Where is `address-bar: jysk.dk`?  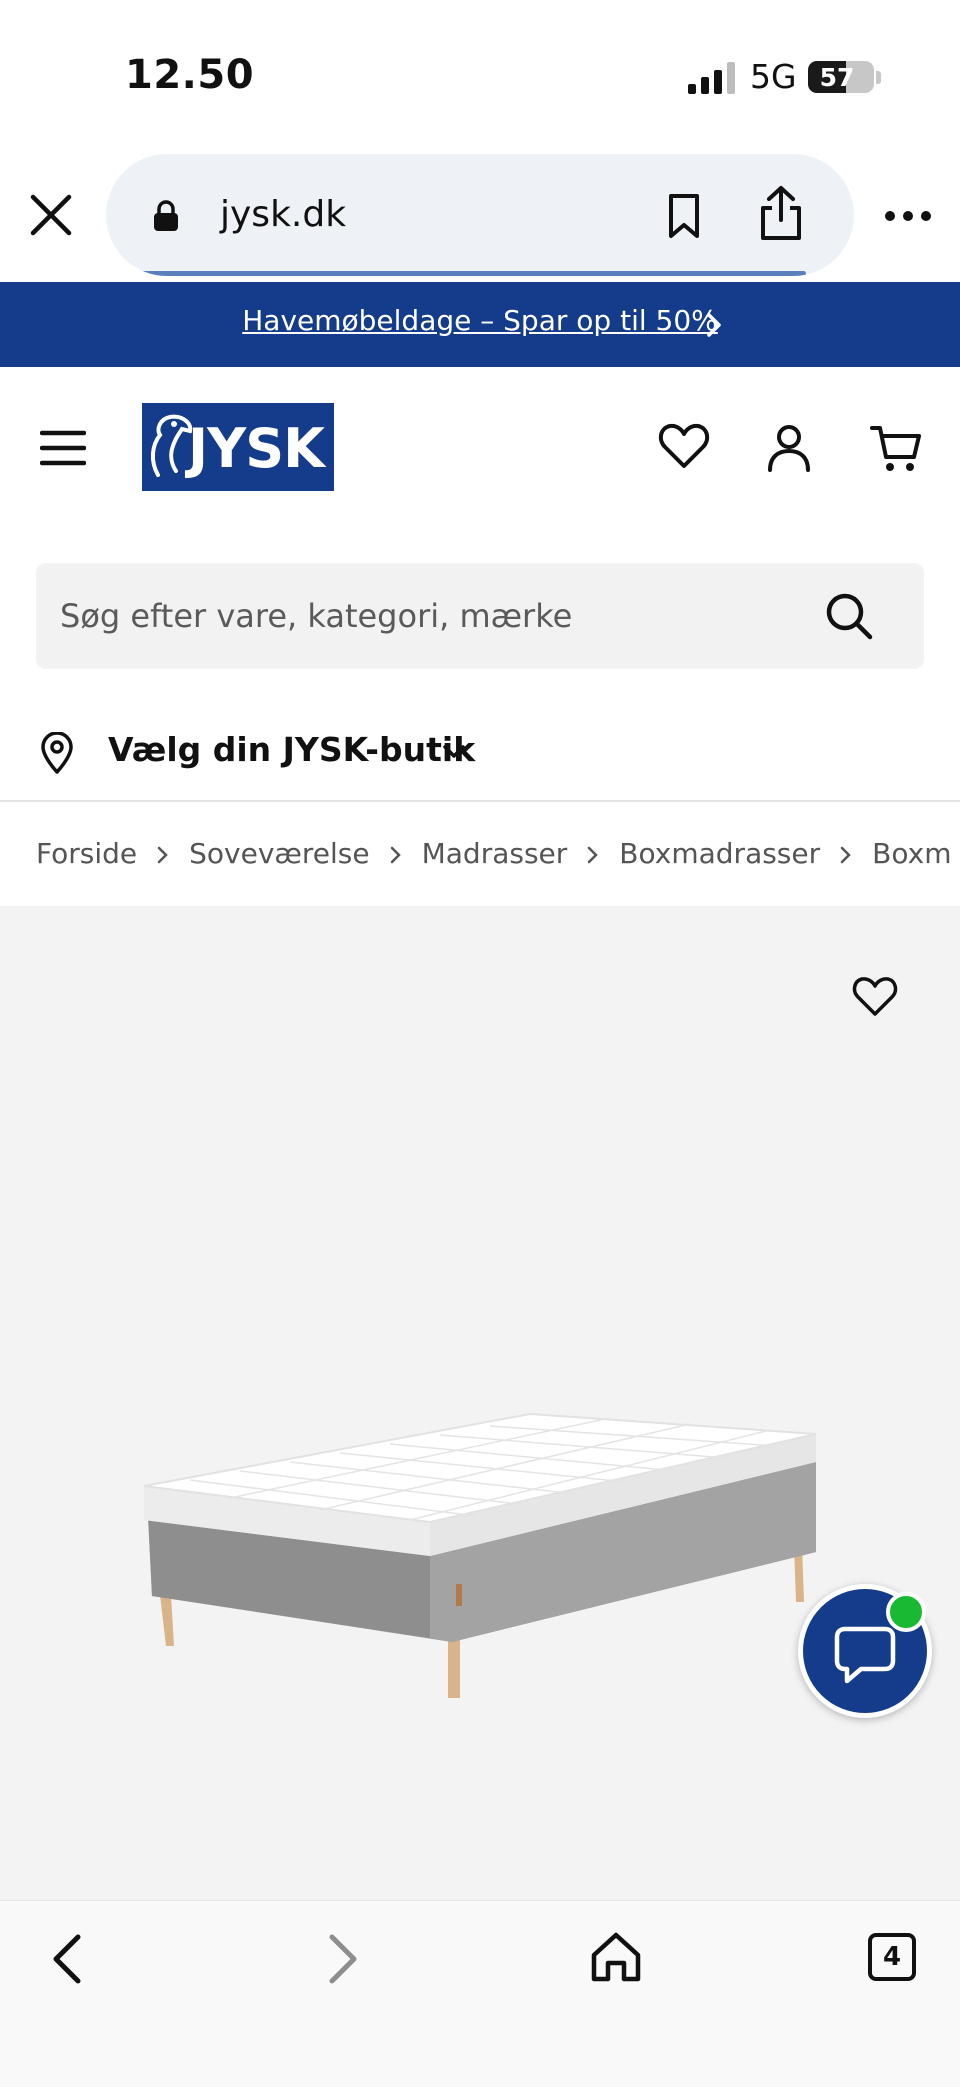 address-bar: jysk.dk is located at coordinates (480, 215).